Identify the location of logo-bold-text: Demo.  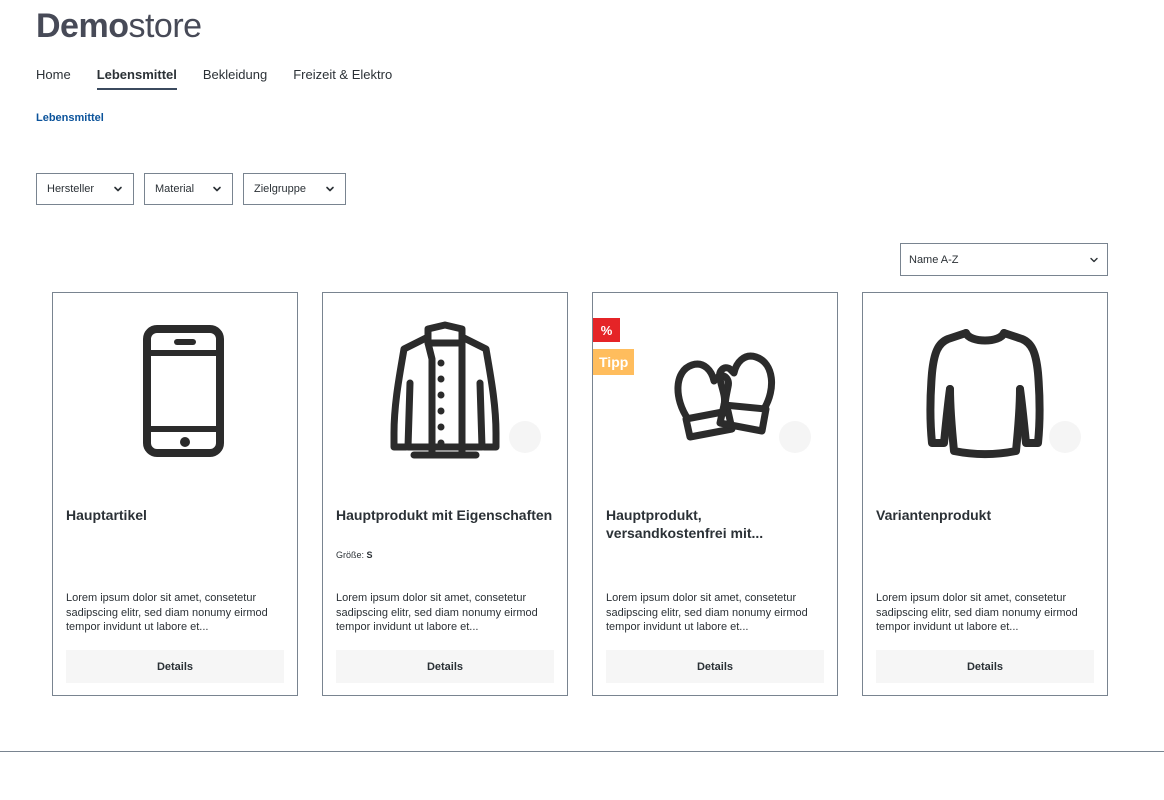
(82, 26).